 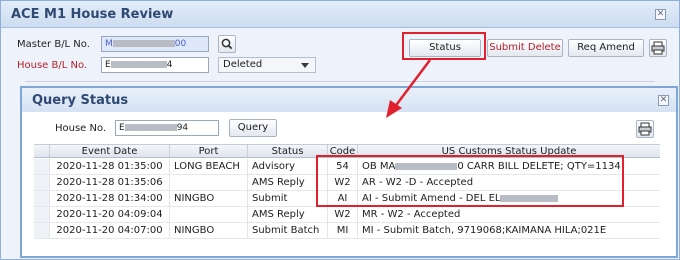 I want to click on annotation-arrow, so click(x=408, y=88).